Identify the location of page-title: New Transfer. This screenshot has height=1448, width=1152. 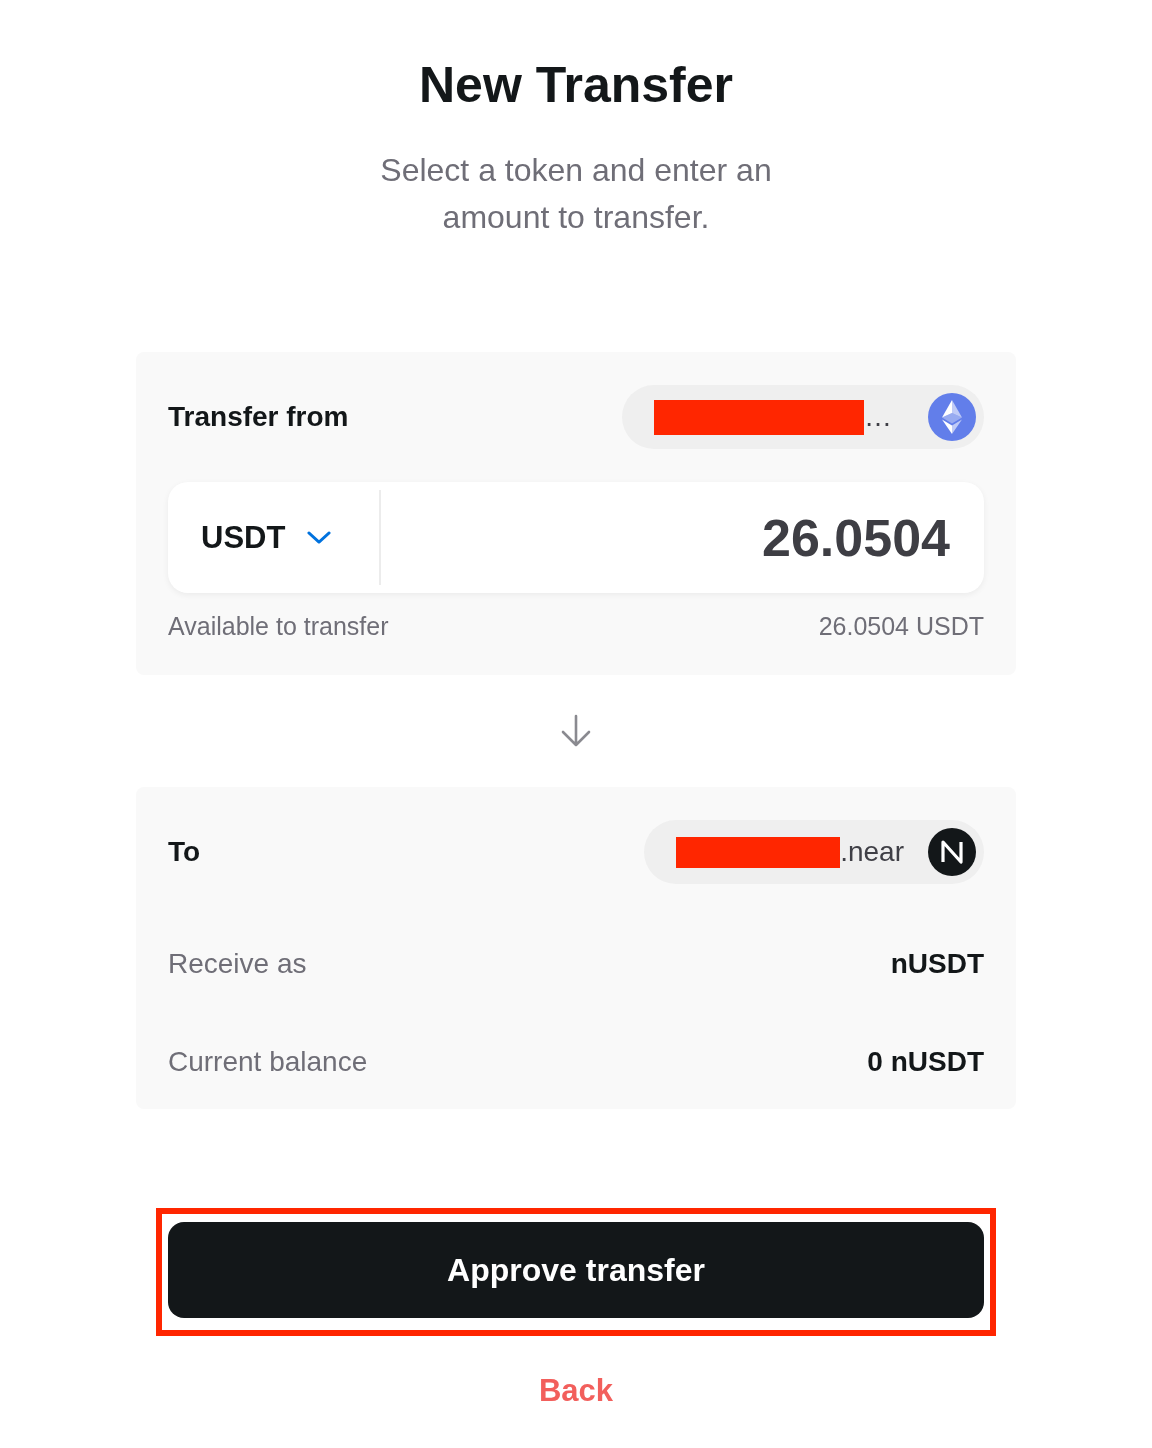
(576, 85).